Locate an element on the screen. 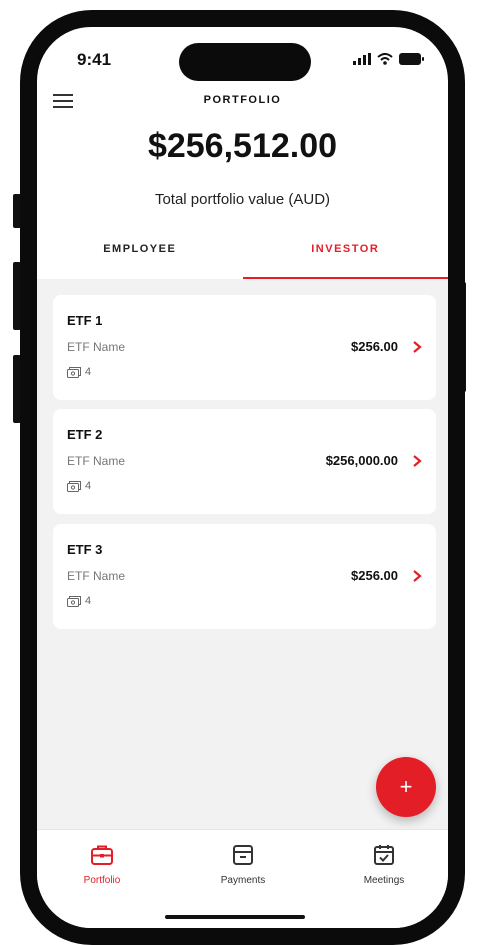 The width and height of the screenshot is (479, 945). nav-item-portfolio: Portfolio is located at coordinates (102, 865).